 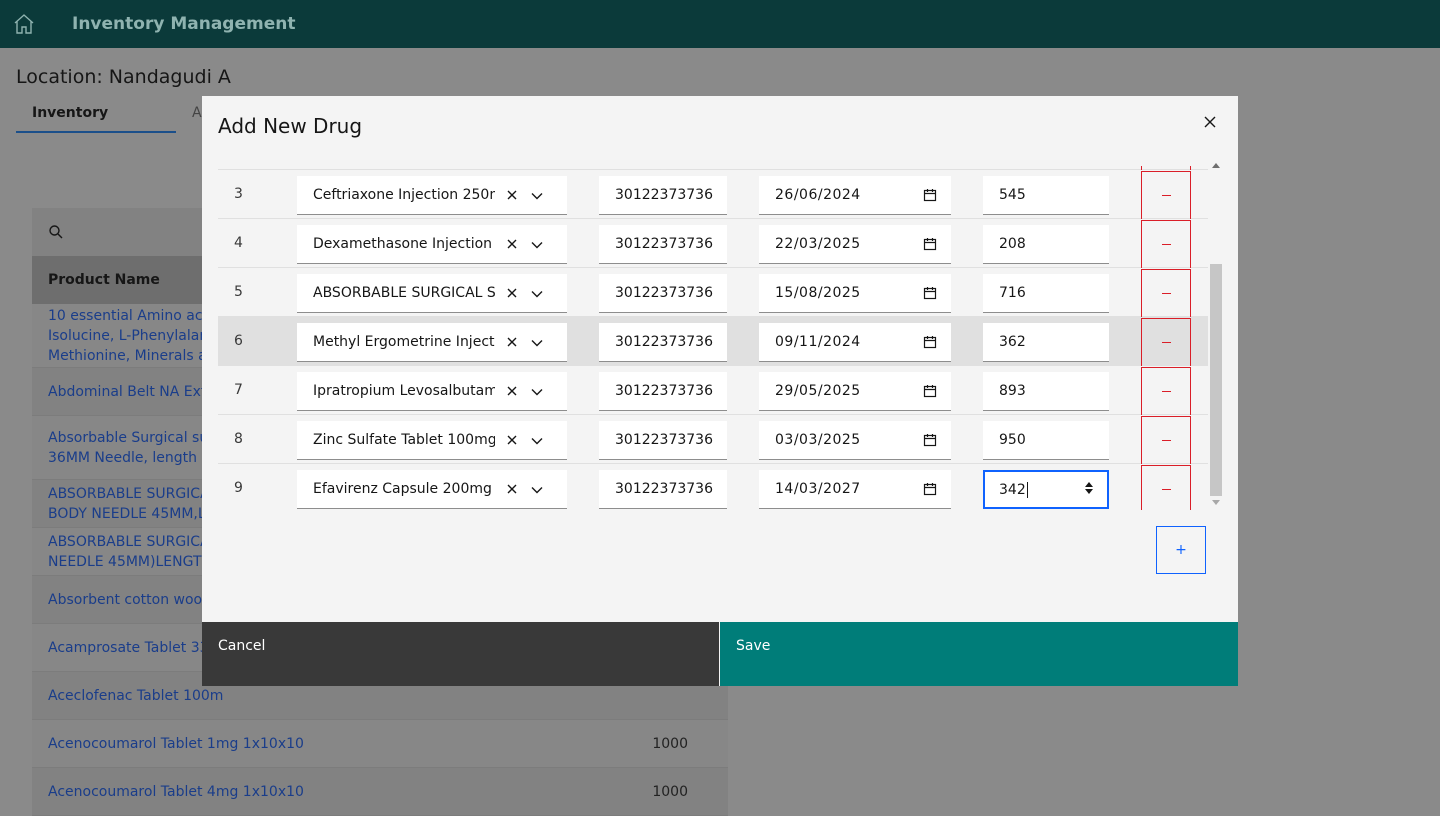 I want to click on drug-dropdown: Zinc Sulfate Tablet 100mg 1:, so click(x=432, y=440).